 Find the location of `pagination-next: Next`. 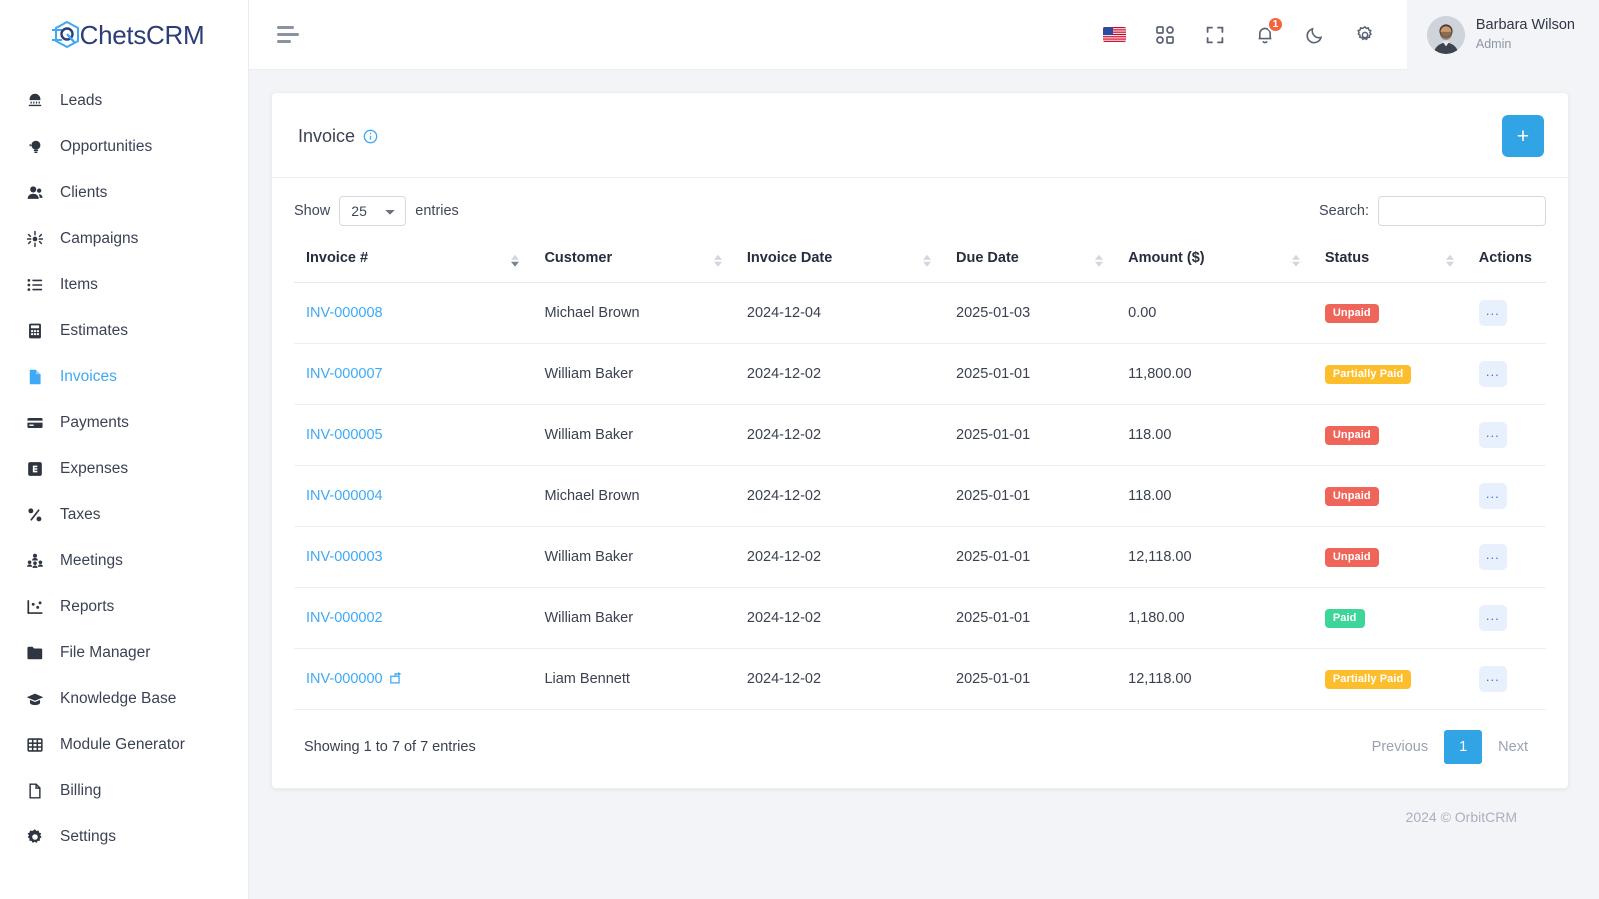

pagination-next: Next is located at coordinates (1513, 747).